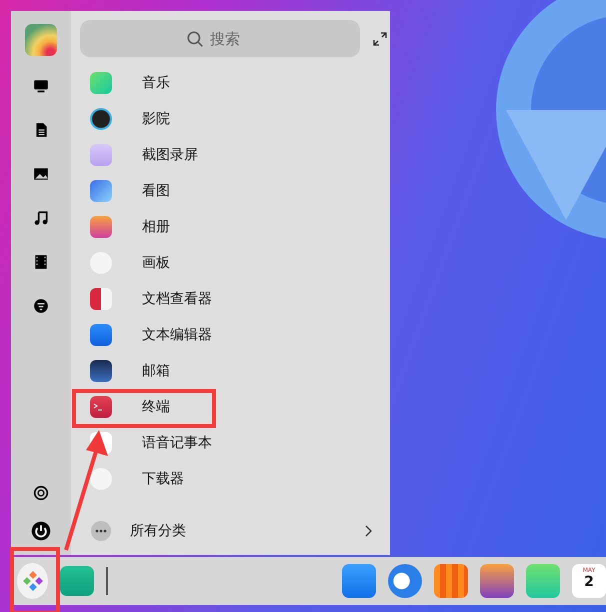 This screenshot has width=606, height=612. I want to click on expand-icon, so click(380, 38).